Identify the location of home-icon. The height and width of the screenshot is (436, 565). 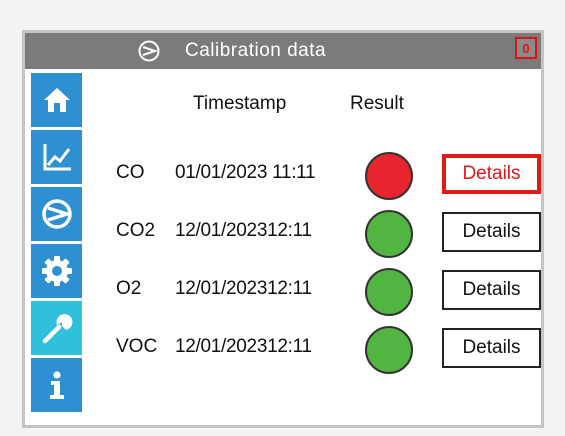
(56, 100).